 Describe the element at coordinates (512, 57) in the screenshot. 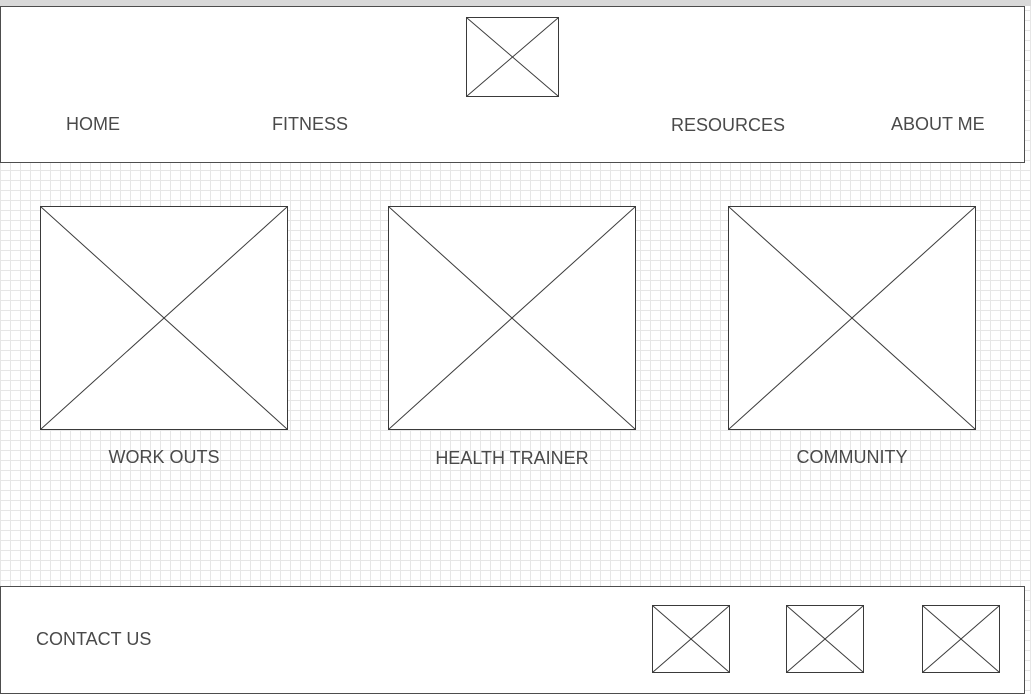

I see `logo-image-placeholder-icon` at that location.